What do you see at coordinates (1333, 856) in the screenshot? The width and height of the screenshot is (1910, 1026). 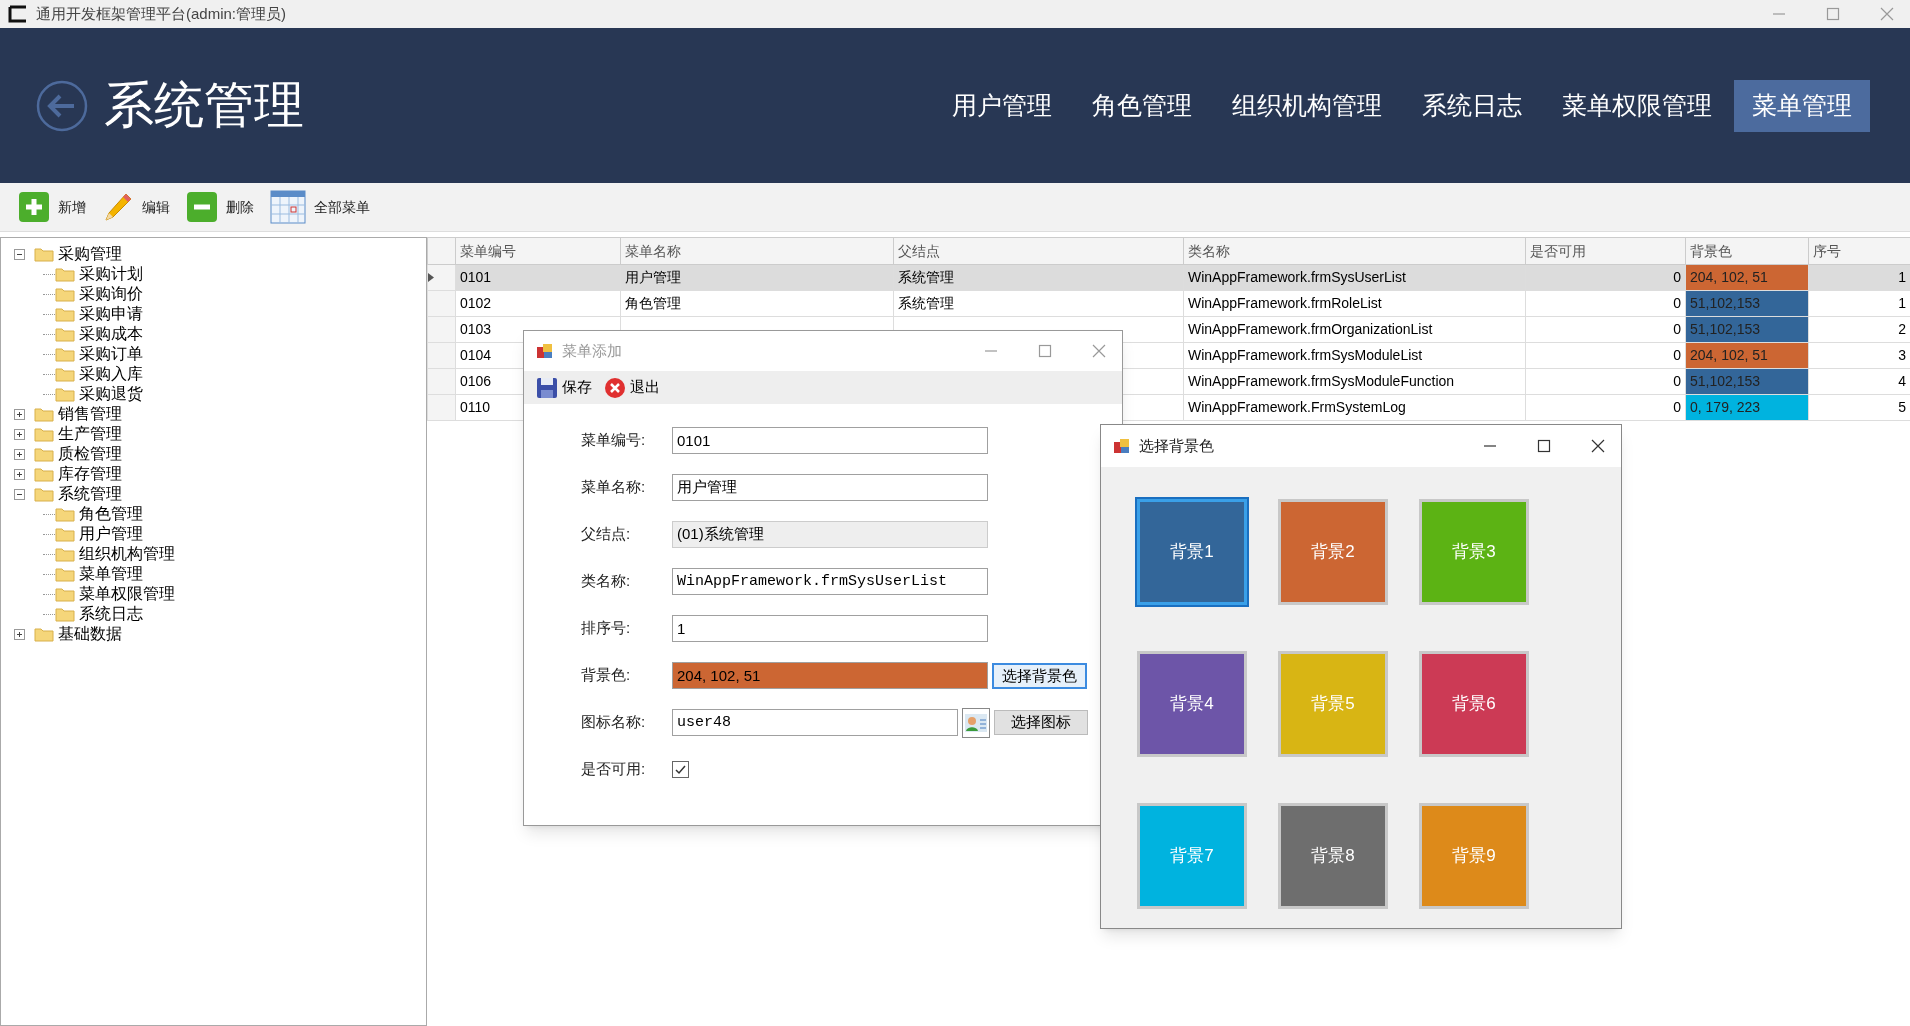 I see `color-swatch: 背景8` at bounding box center [1333, 856].